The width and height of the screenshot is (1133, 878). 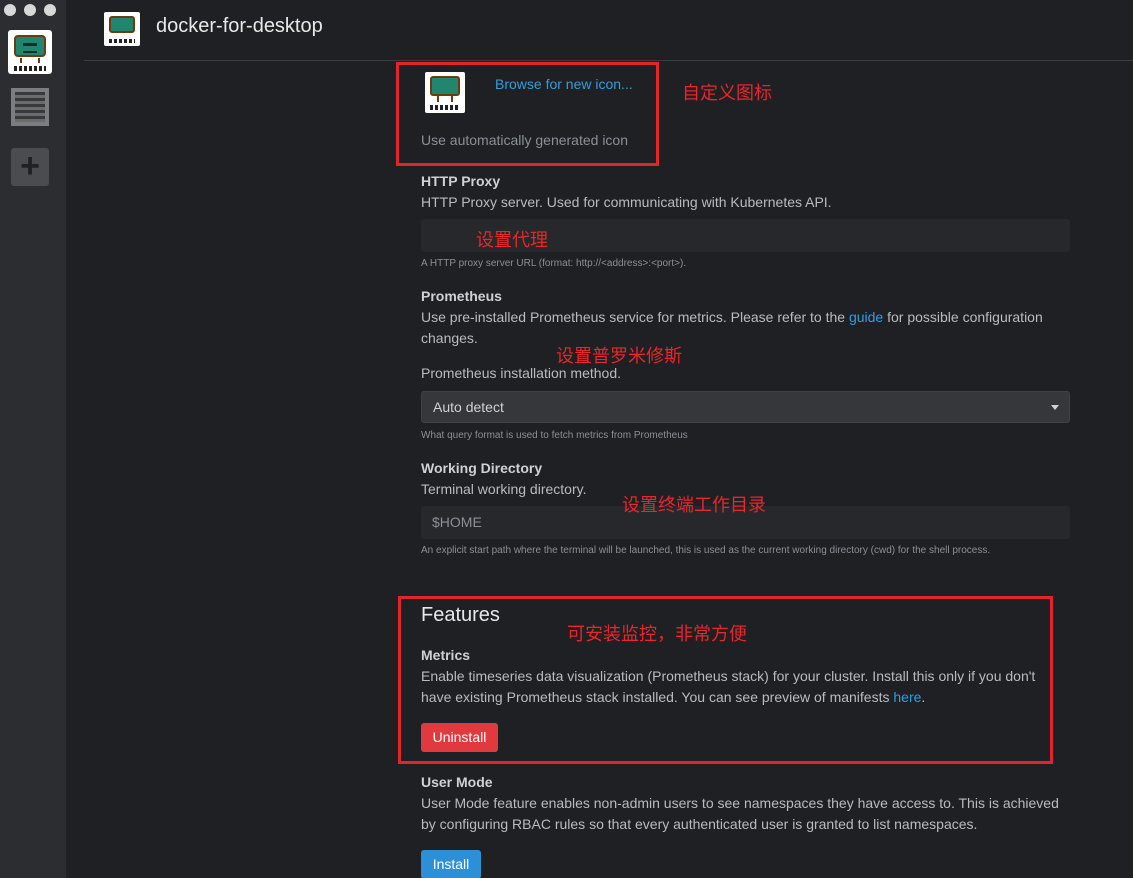 What do you see at coordinates (461, 181) in the screenshot?
I see `http-proxy-label: HTTP Proxy` at bounding box center [461, 181].